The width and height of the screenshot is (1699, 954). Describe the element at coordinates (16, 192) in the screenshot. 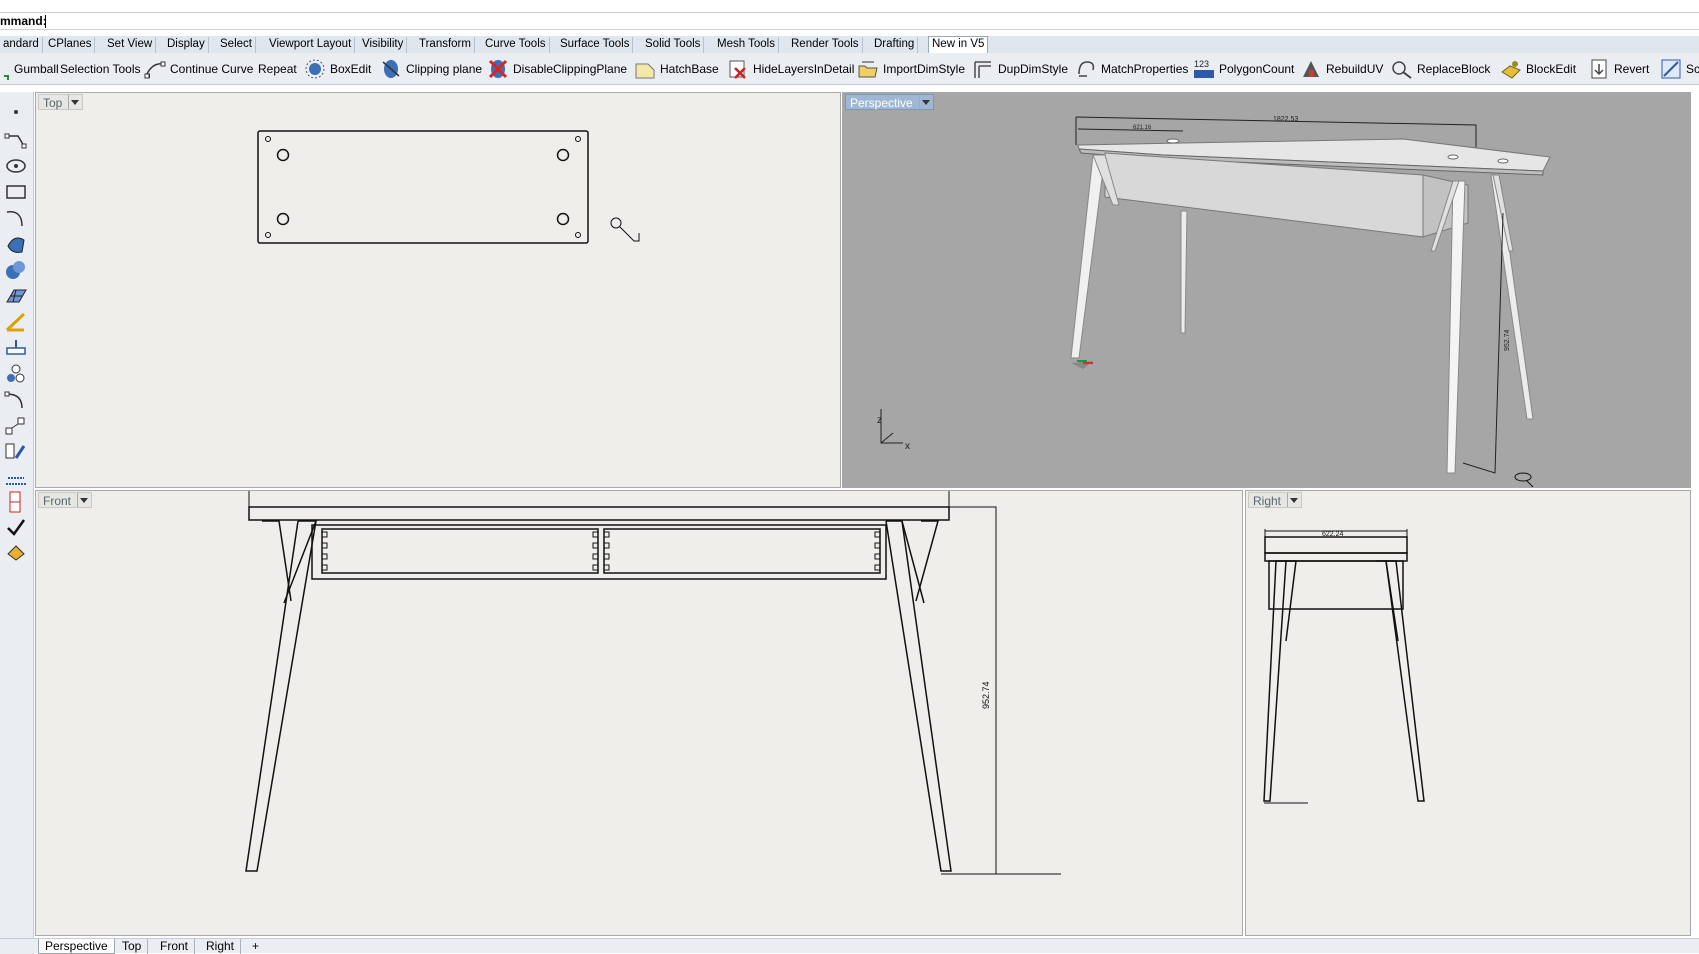

I see `rectangle-icon` at that location.